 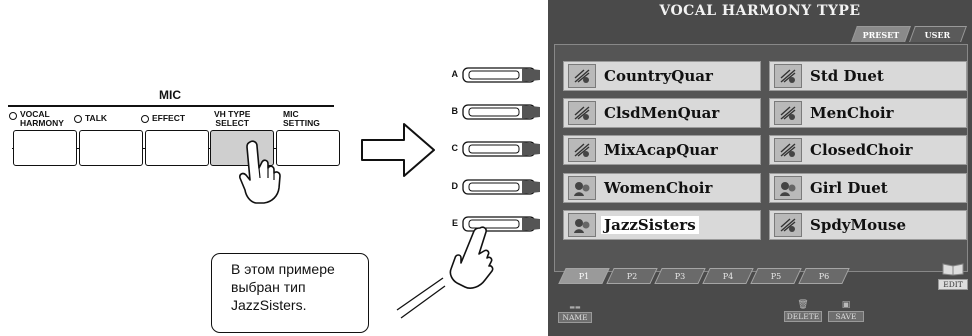 I want to click on mic-panel-title: MIC, so click(x=170, y=95).